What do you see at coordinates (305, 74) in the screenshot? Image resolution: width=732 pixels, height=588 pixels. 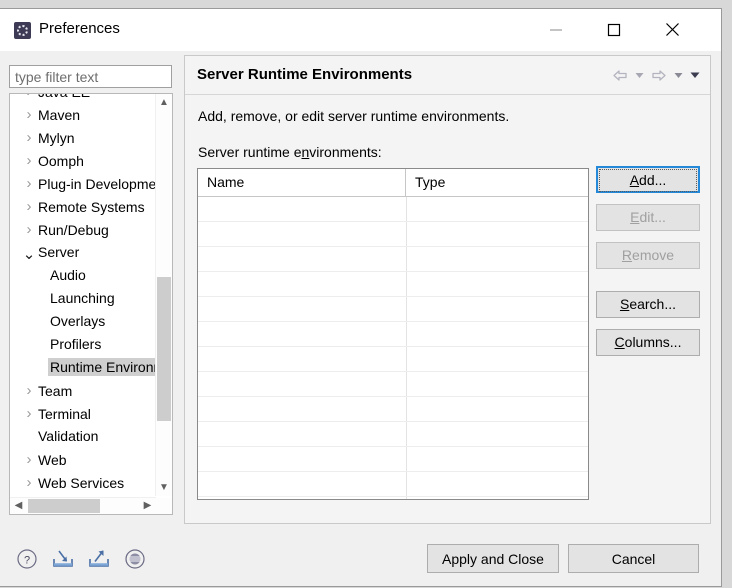 I see `page-title: Server Runtime Environments` at bounding box center [305, 74].